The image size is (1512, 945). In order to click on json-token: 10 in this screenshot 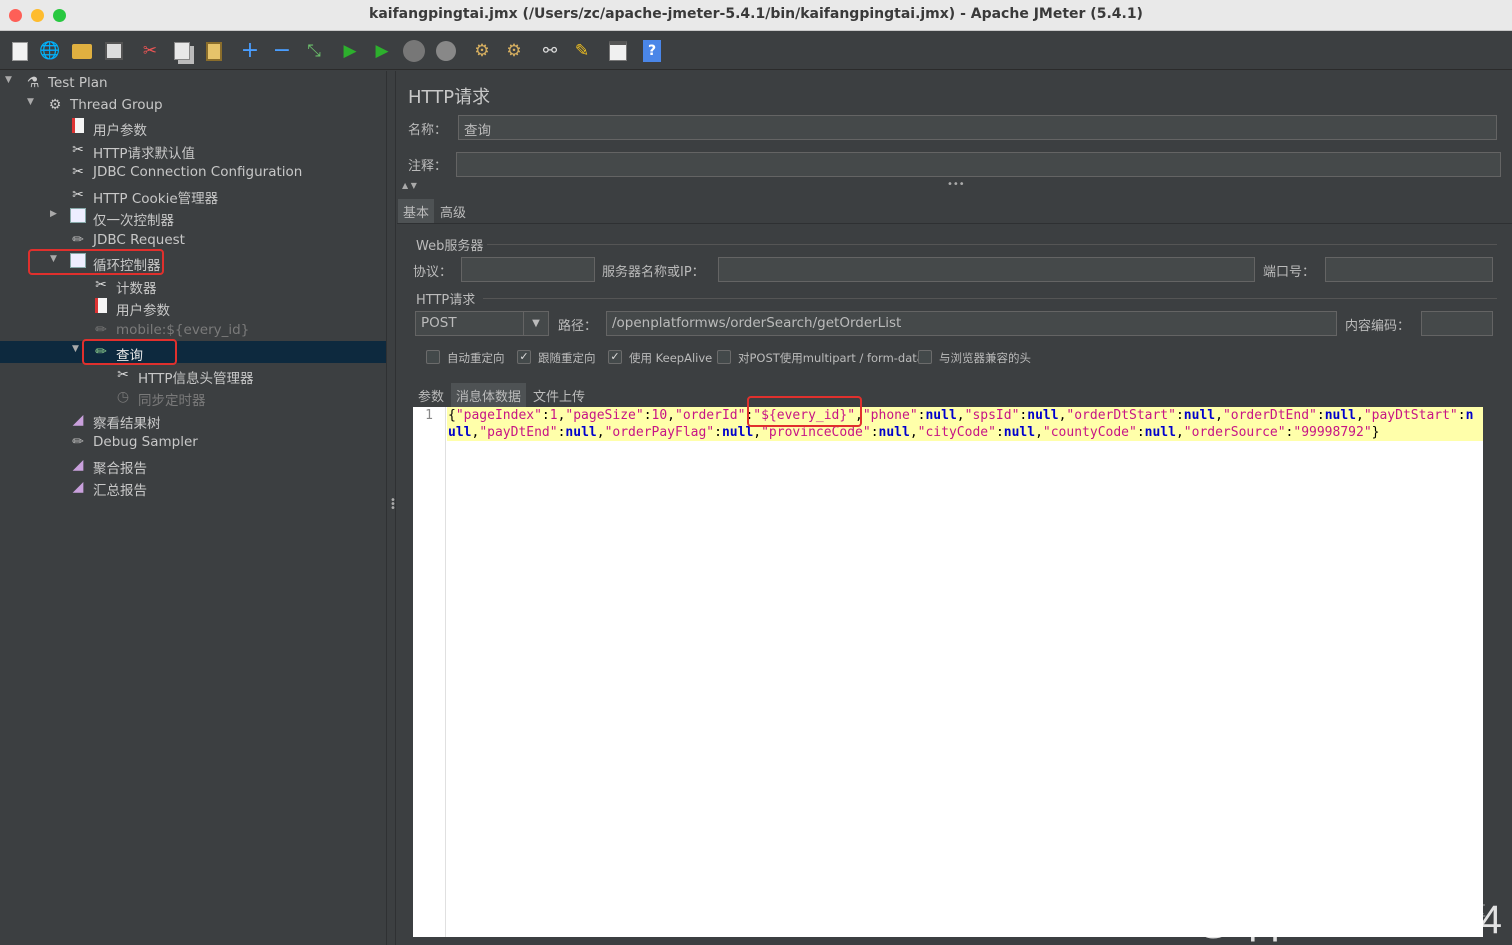, I will do `click(659, 415)`.